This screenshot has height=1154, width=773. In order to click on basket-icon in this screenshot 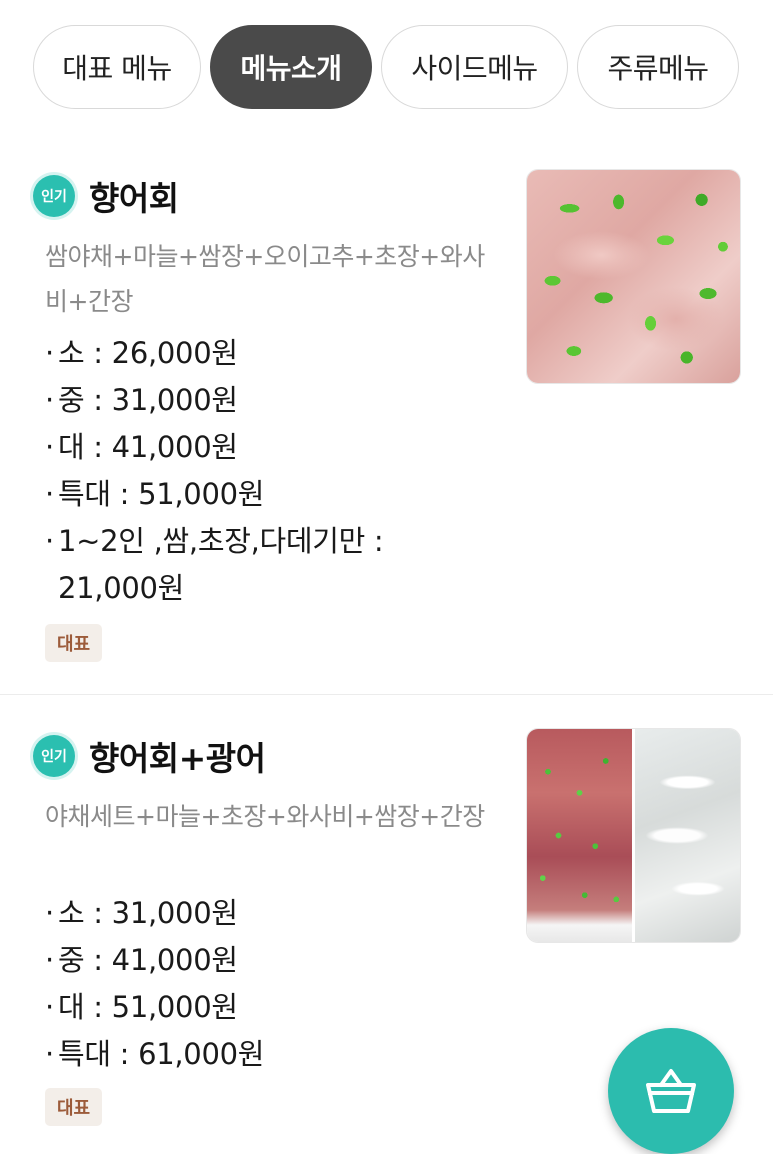, I will do `click(671, 1091)`.